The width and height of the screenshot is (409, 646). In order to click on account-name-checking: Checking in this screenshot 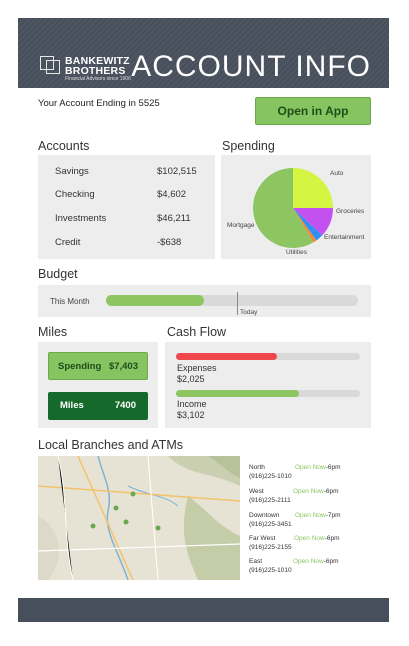, I will do `click(75, 194)`.